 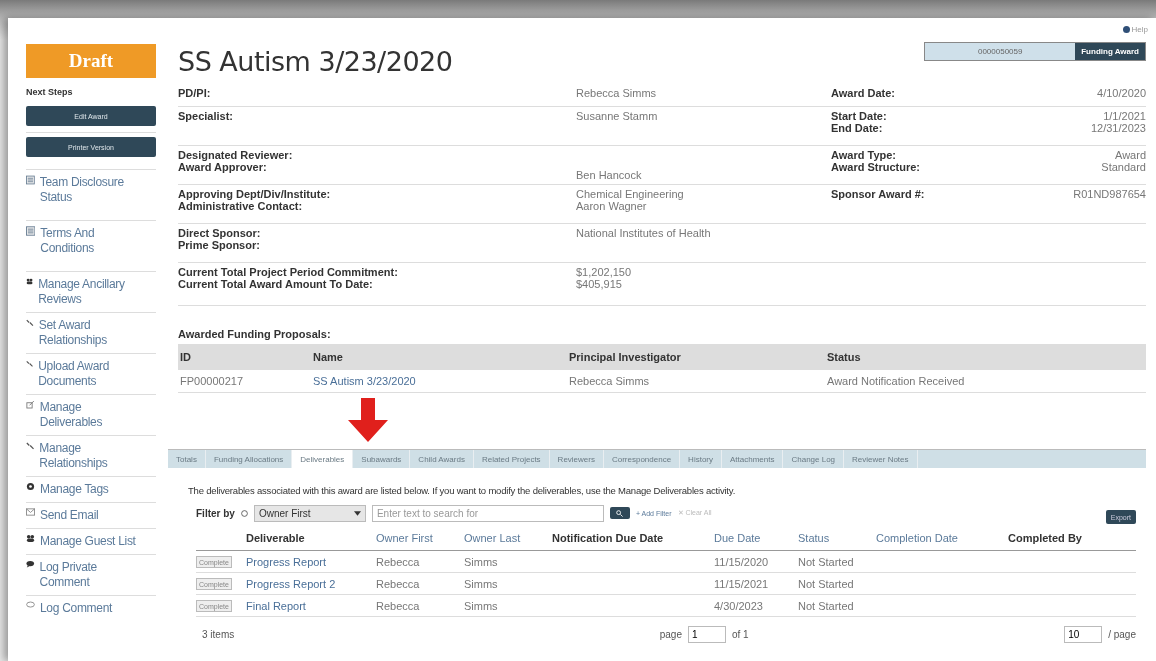 What do you see at coordinates (864, 155) in the screenshot?
I see `field-label: Award Type:` at bounding box center [864, 155].